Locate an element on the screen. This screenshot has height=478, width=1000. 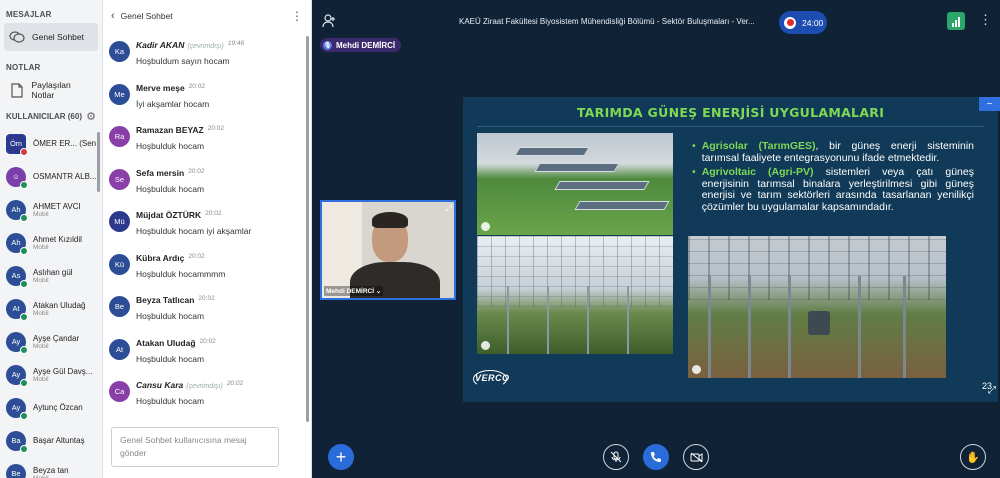
avatar: Ka is located at coordinates (119, 51).